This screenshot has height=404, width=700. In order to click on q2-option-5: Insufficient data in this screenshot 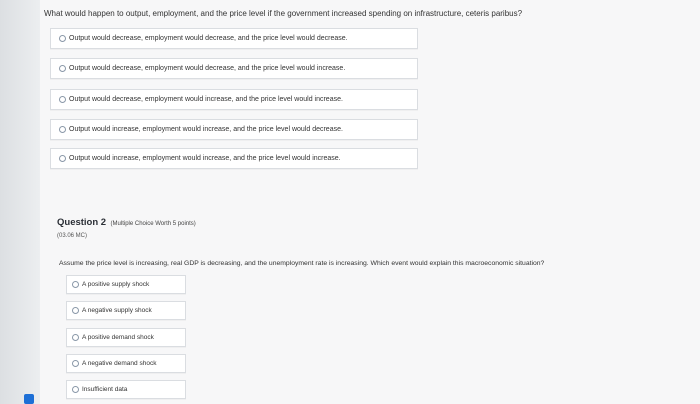, I will do `click(126, 389)`.